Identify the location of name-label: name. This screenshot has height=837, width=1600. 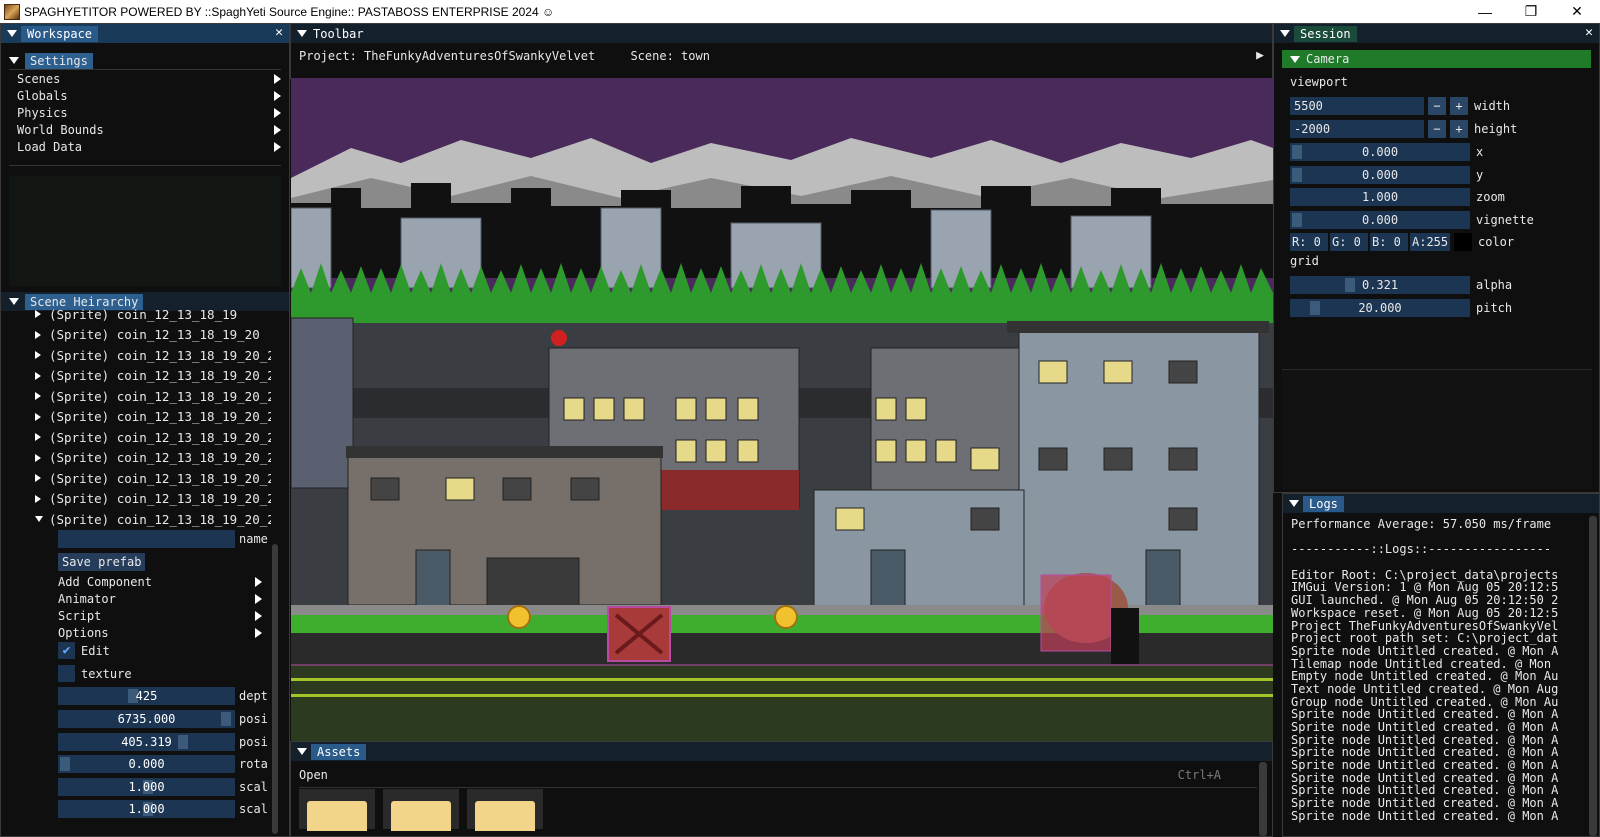
(253, 539).